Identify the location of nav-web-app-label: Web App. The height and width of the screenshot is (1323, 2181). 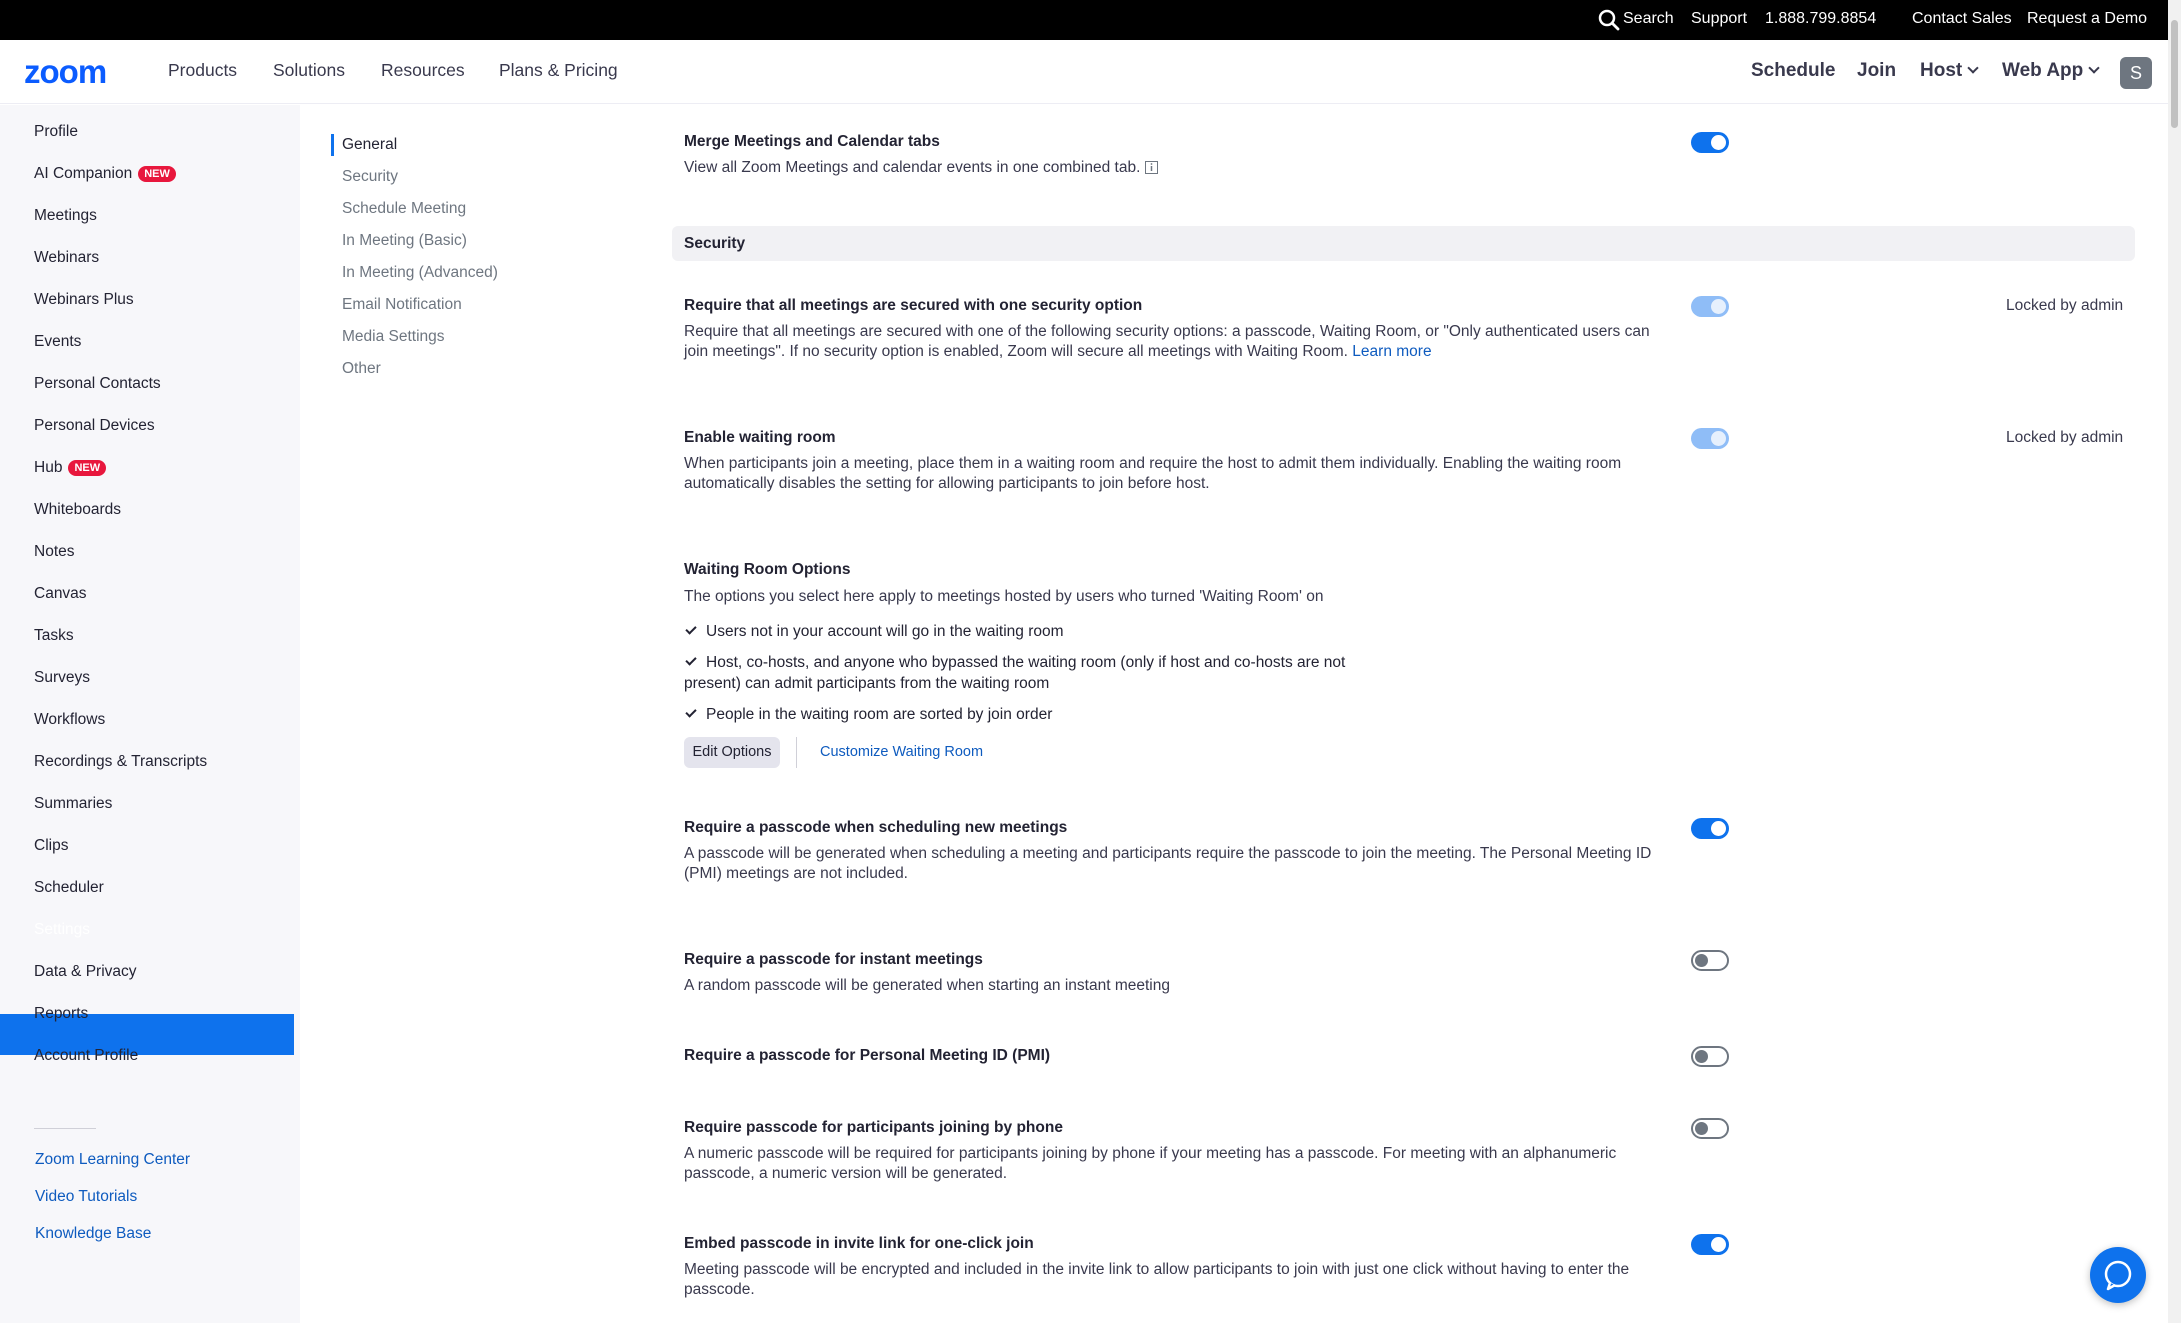
(2043, 70).